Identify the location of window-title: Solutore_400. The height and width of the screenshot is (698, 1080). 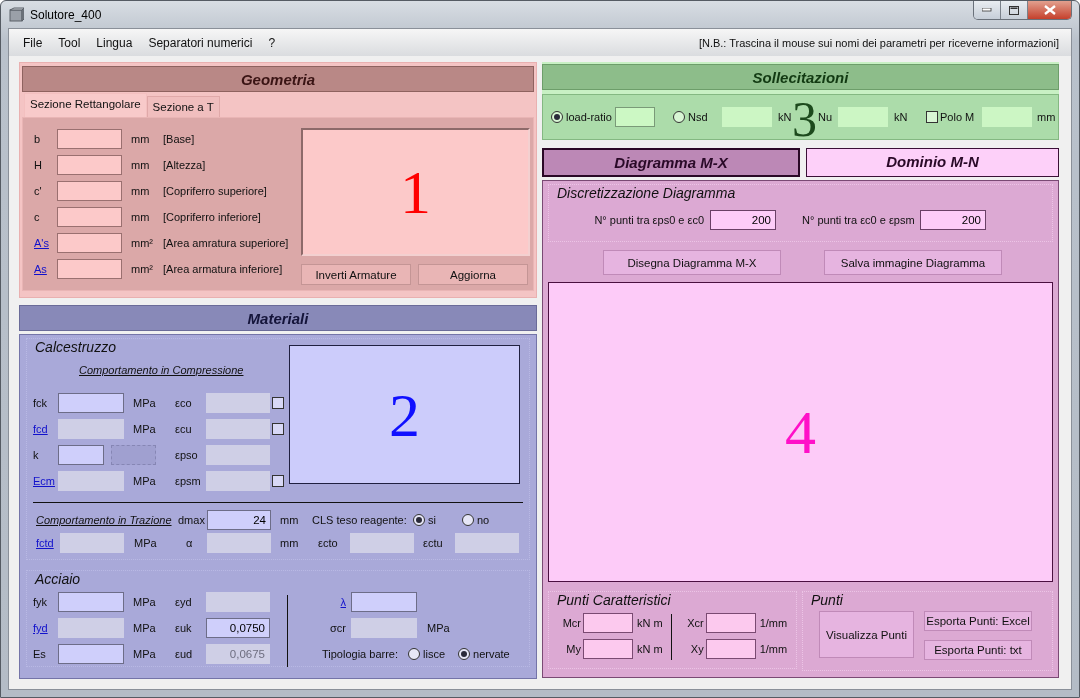
(66, 14).